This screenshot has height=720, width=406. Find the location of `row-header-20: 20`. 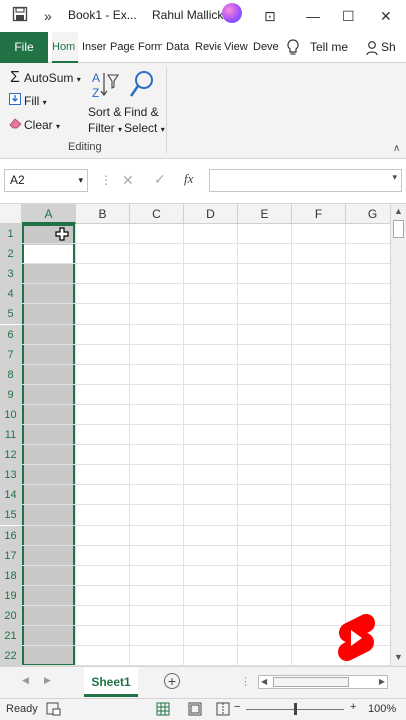

row-header-20: 20 is located at coordinates (11, 615).